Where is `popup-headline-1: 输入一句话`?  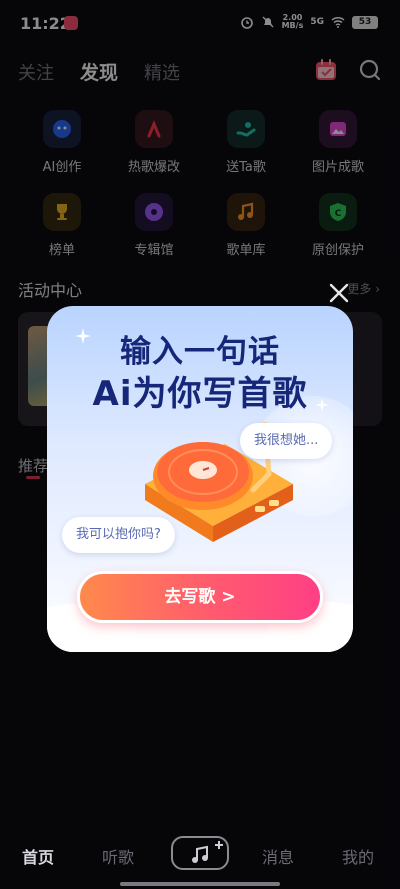 popup-headline-1: 输入一句话 is located at coordinates (200, 352).